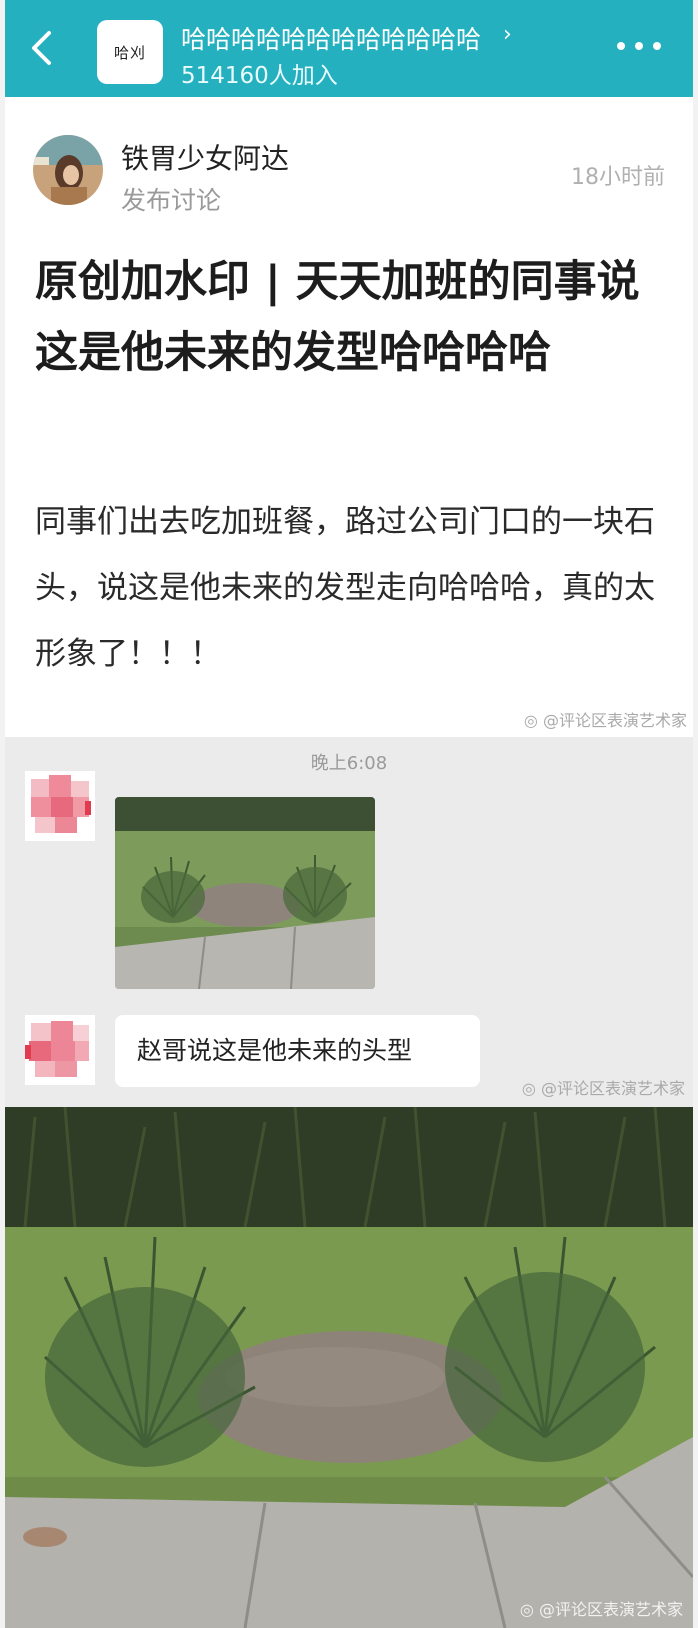 The height and width of the screenshot is (1628, 698). I want to click on group-header-bar: 哈刈 哈哈哈哈哈哈哈哈哈哈哈哈 › 514160人加入, so click(349, 48).